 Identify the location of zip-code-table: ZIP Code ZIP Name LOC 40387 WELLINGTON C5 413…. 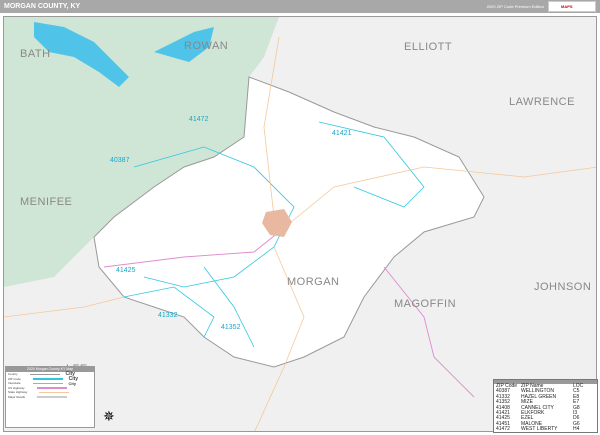
(545, 406).